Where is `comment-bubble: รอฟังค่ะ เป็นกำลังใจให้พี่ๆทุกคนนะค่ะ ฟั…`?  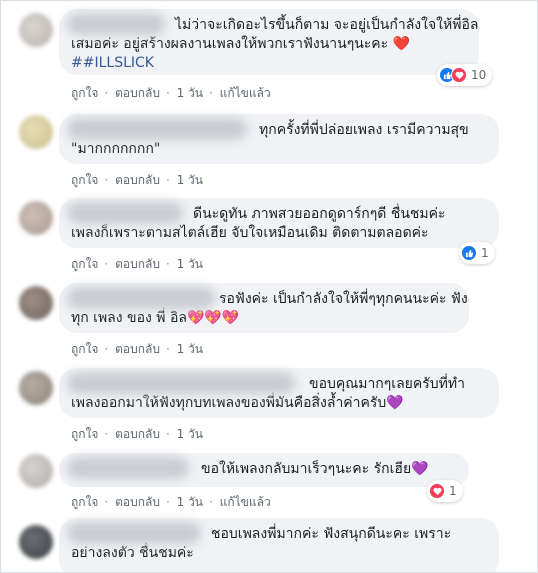 comment-bubble: รอฟังค่ะ เป็นกำลังใจให้พี่ๆทุกคนนะค่ะ ฟั… is located at coordinates (264, 308).